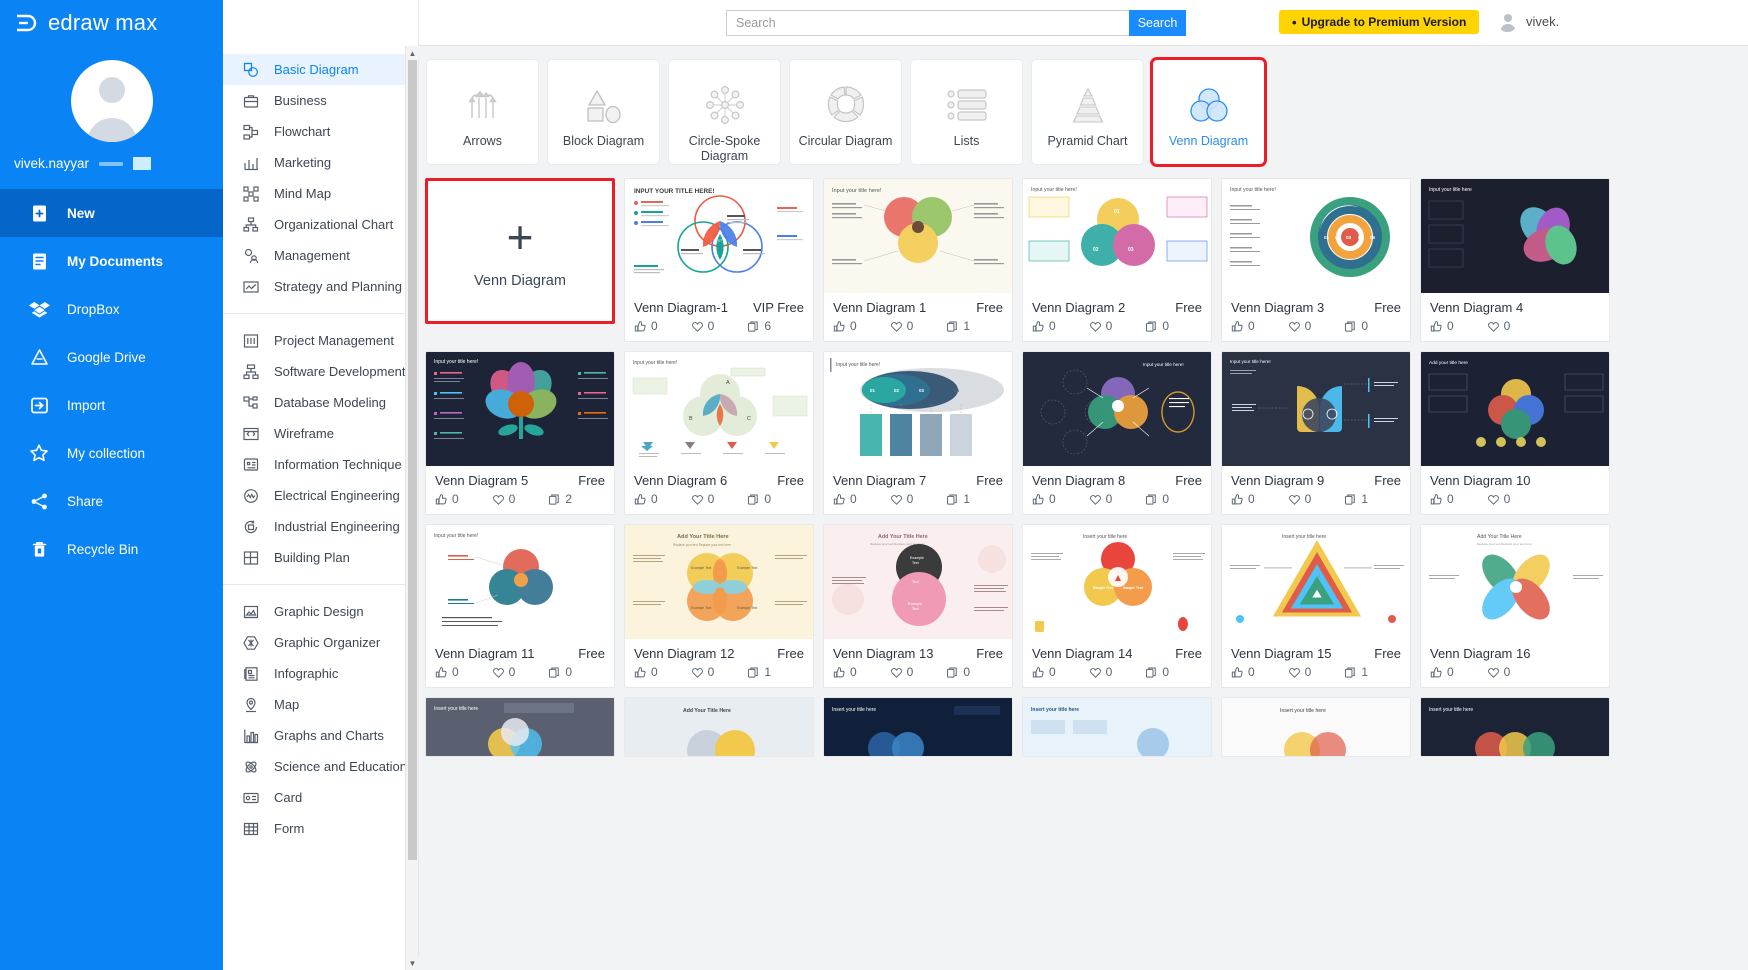  I want to click on template-card: Add your title here Venn Diagram 10 0 0, so click(1515, 433).